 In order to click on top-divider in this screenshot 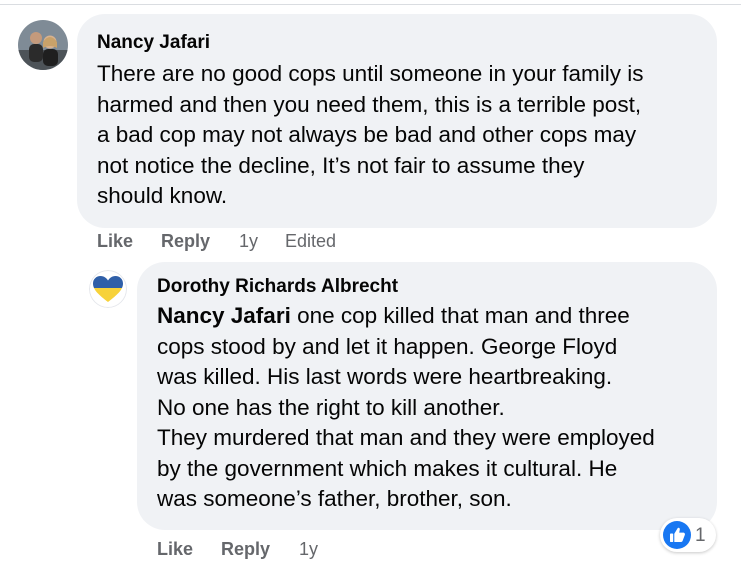, I will do `click(370, 4)`.